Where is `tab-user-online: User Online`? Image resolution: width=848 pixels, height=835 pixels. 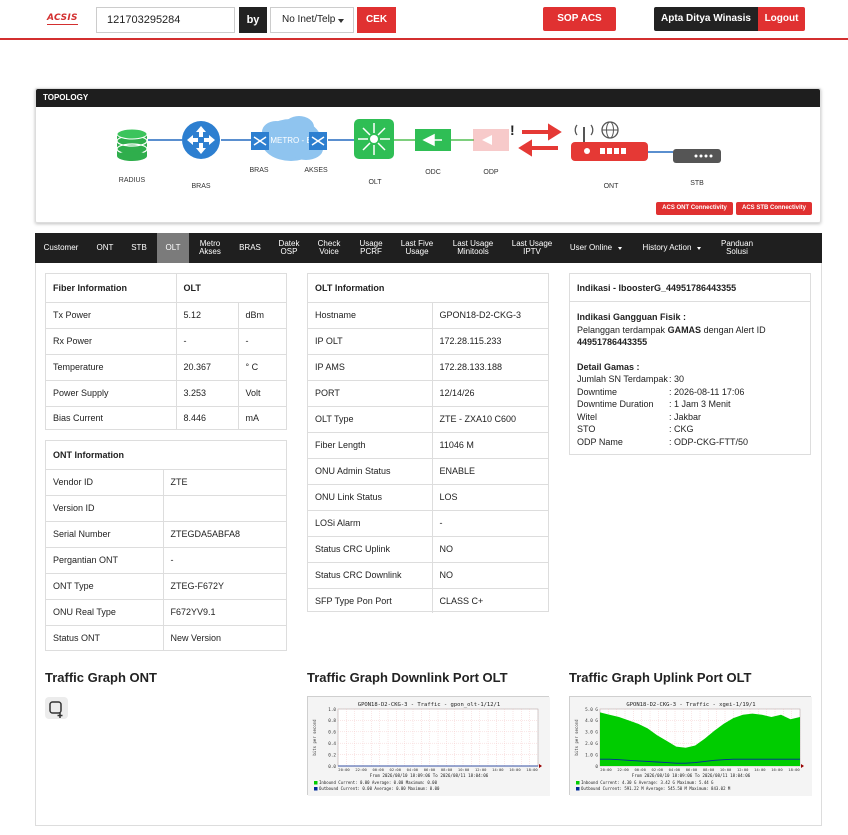 tab-user-online: User Online is located at coordinates (596, 248).